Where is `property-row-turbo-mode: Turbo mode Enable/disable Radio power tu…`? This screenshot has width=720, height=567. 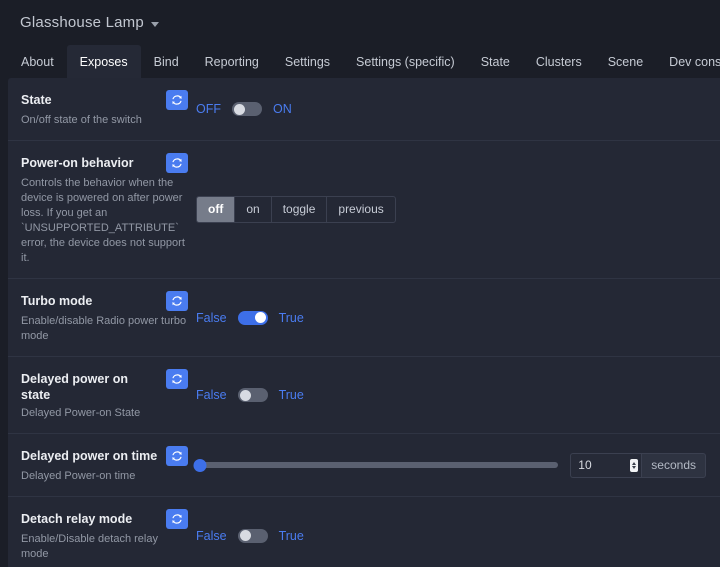 property-row-turbo-mode: Turbo mode Enable/disable Radio power tu… is located at coordinates (364, 318).